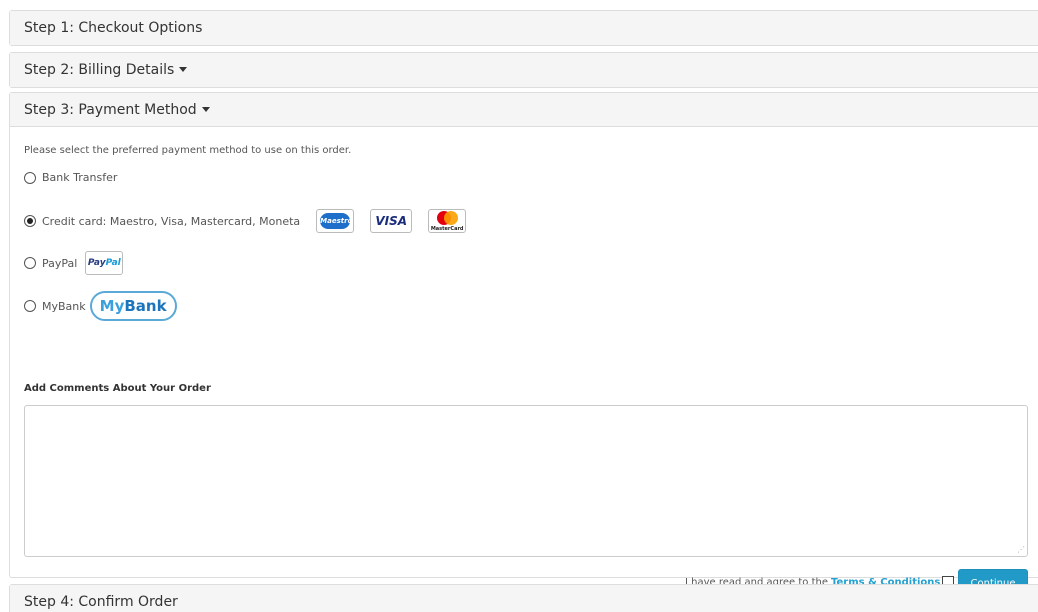 The height and width of the screenshot is (612, 1038). Describe the element at coordinates (112, 306) in the screenshot. I see `mybank-logo-text-a: My` at that location.